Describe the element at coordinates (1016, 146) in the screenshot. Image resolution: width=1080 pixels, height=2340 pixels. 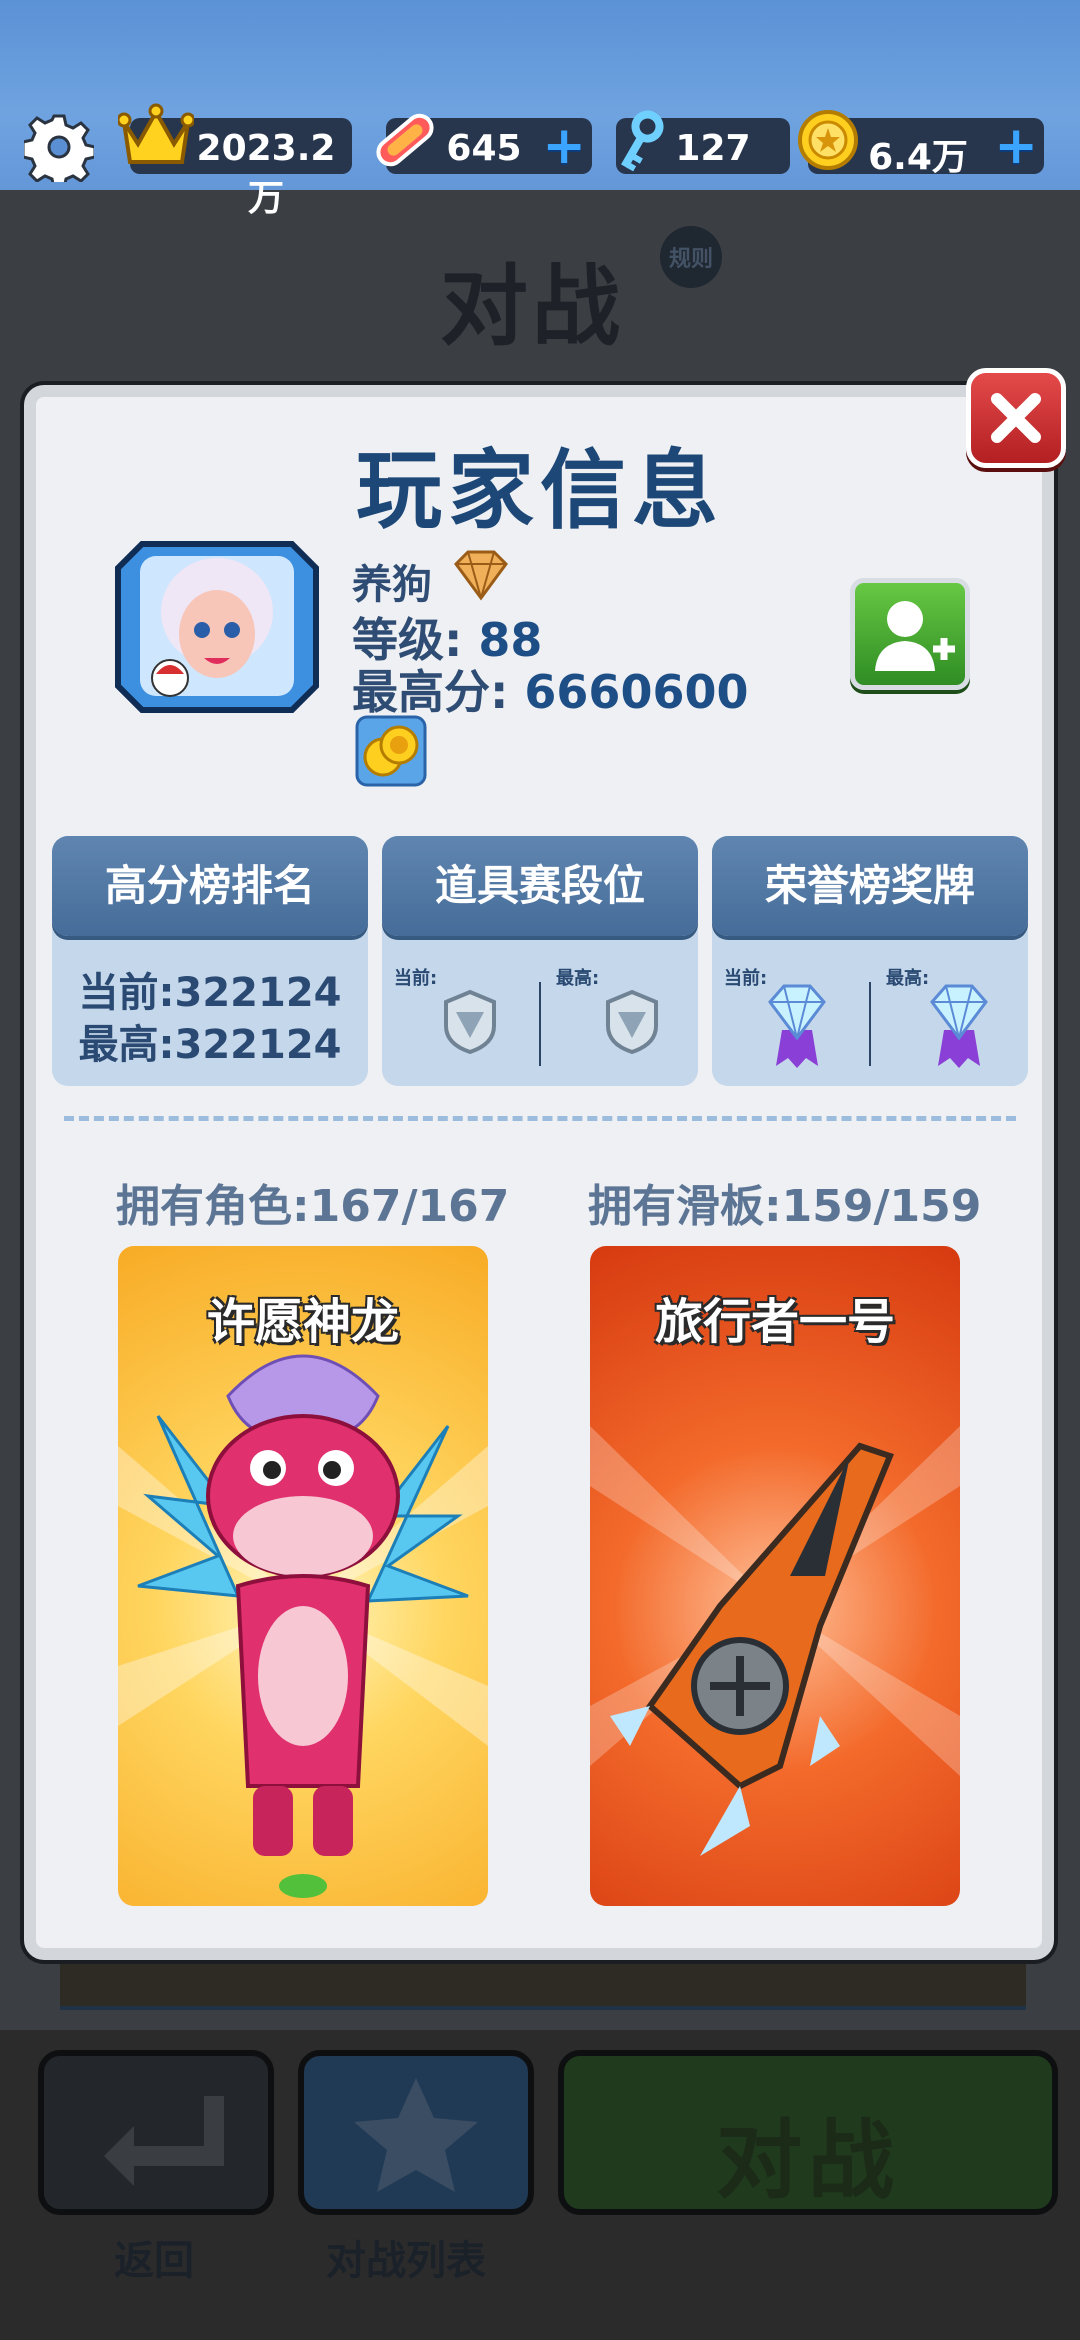
I see `add-coin-button: +` at that location.